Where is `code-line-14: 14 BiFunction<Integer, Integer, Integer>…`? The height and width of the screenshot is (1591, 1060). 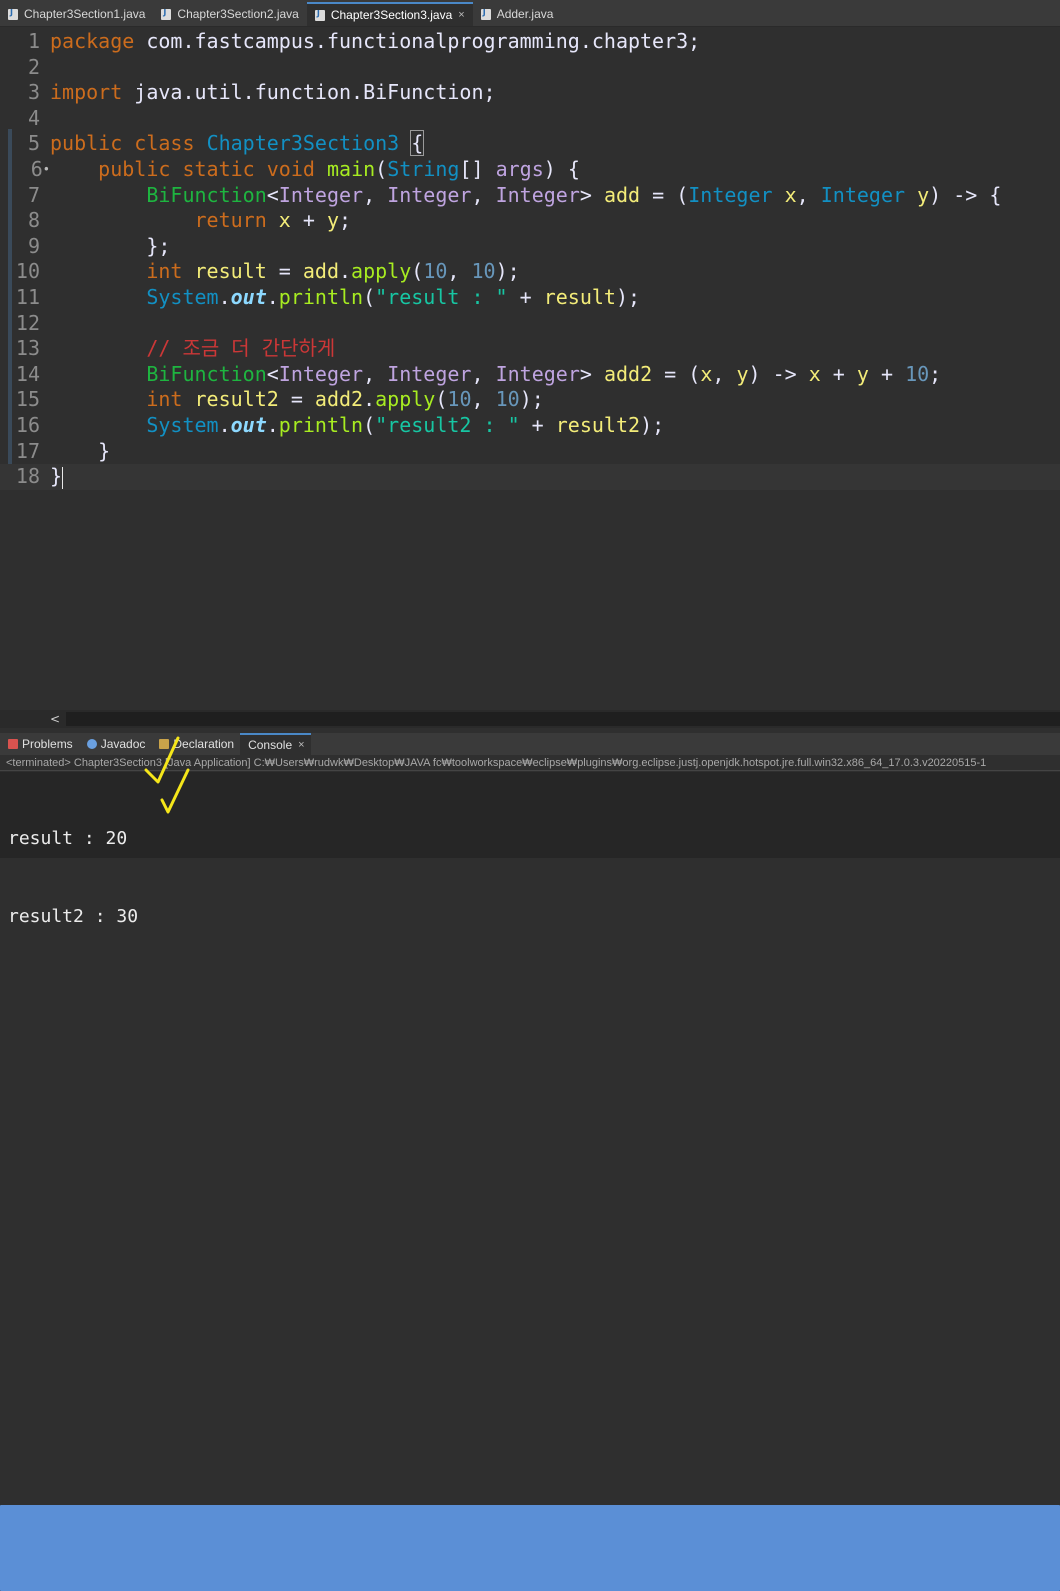
code-line-14: 14 BiFunction<Integer, Integer, Integer>… is located at coordinates (530, 375).